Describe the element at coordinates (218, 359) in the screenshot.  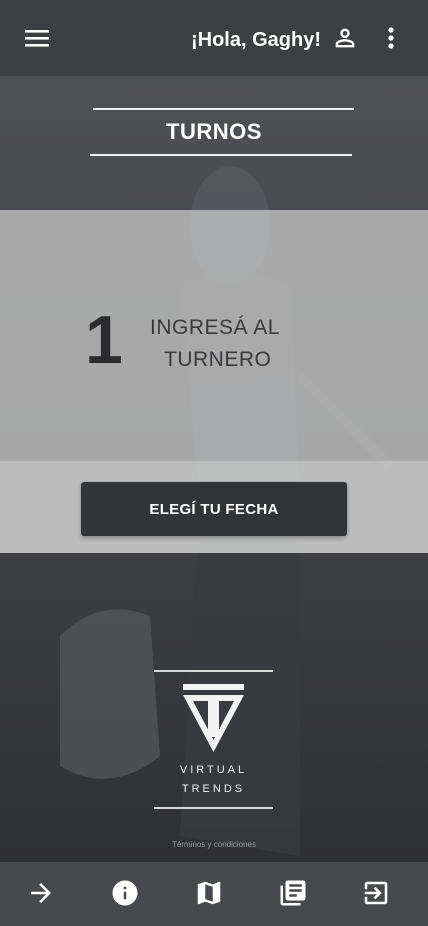
I see `step-text-line2: TURNERO` at that location.